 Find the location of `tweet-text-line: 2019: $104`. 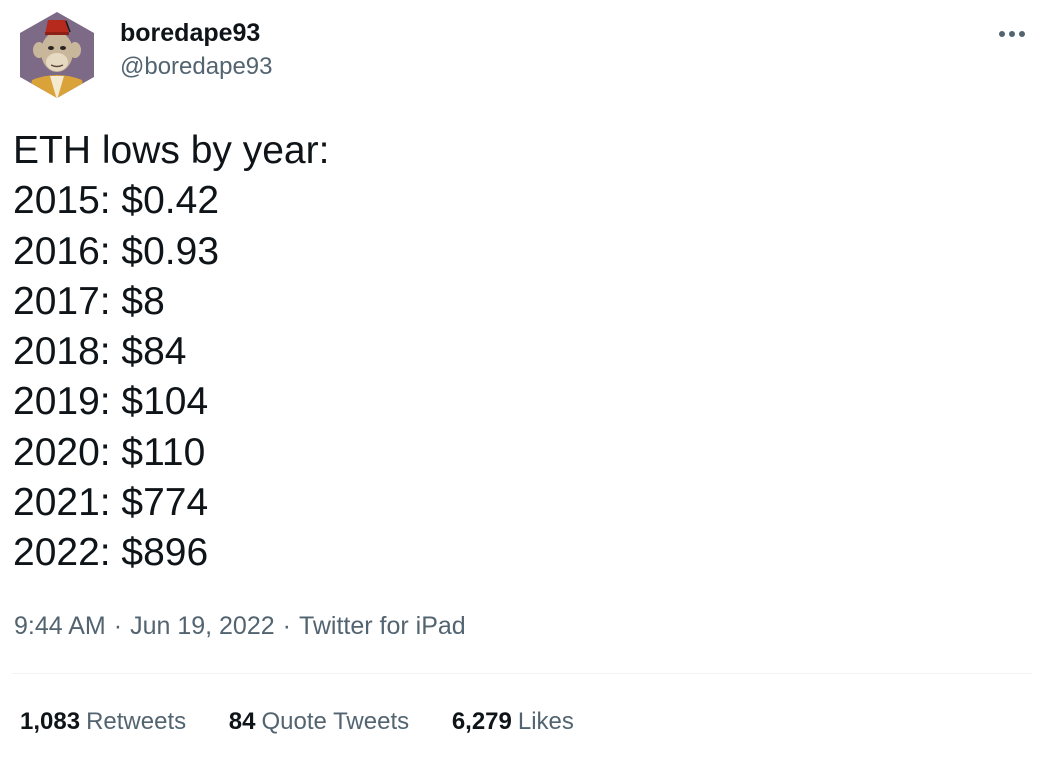

tweet-text-line: 2019: $104 is located at coordinates (111, 402).